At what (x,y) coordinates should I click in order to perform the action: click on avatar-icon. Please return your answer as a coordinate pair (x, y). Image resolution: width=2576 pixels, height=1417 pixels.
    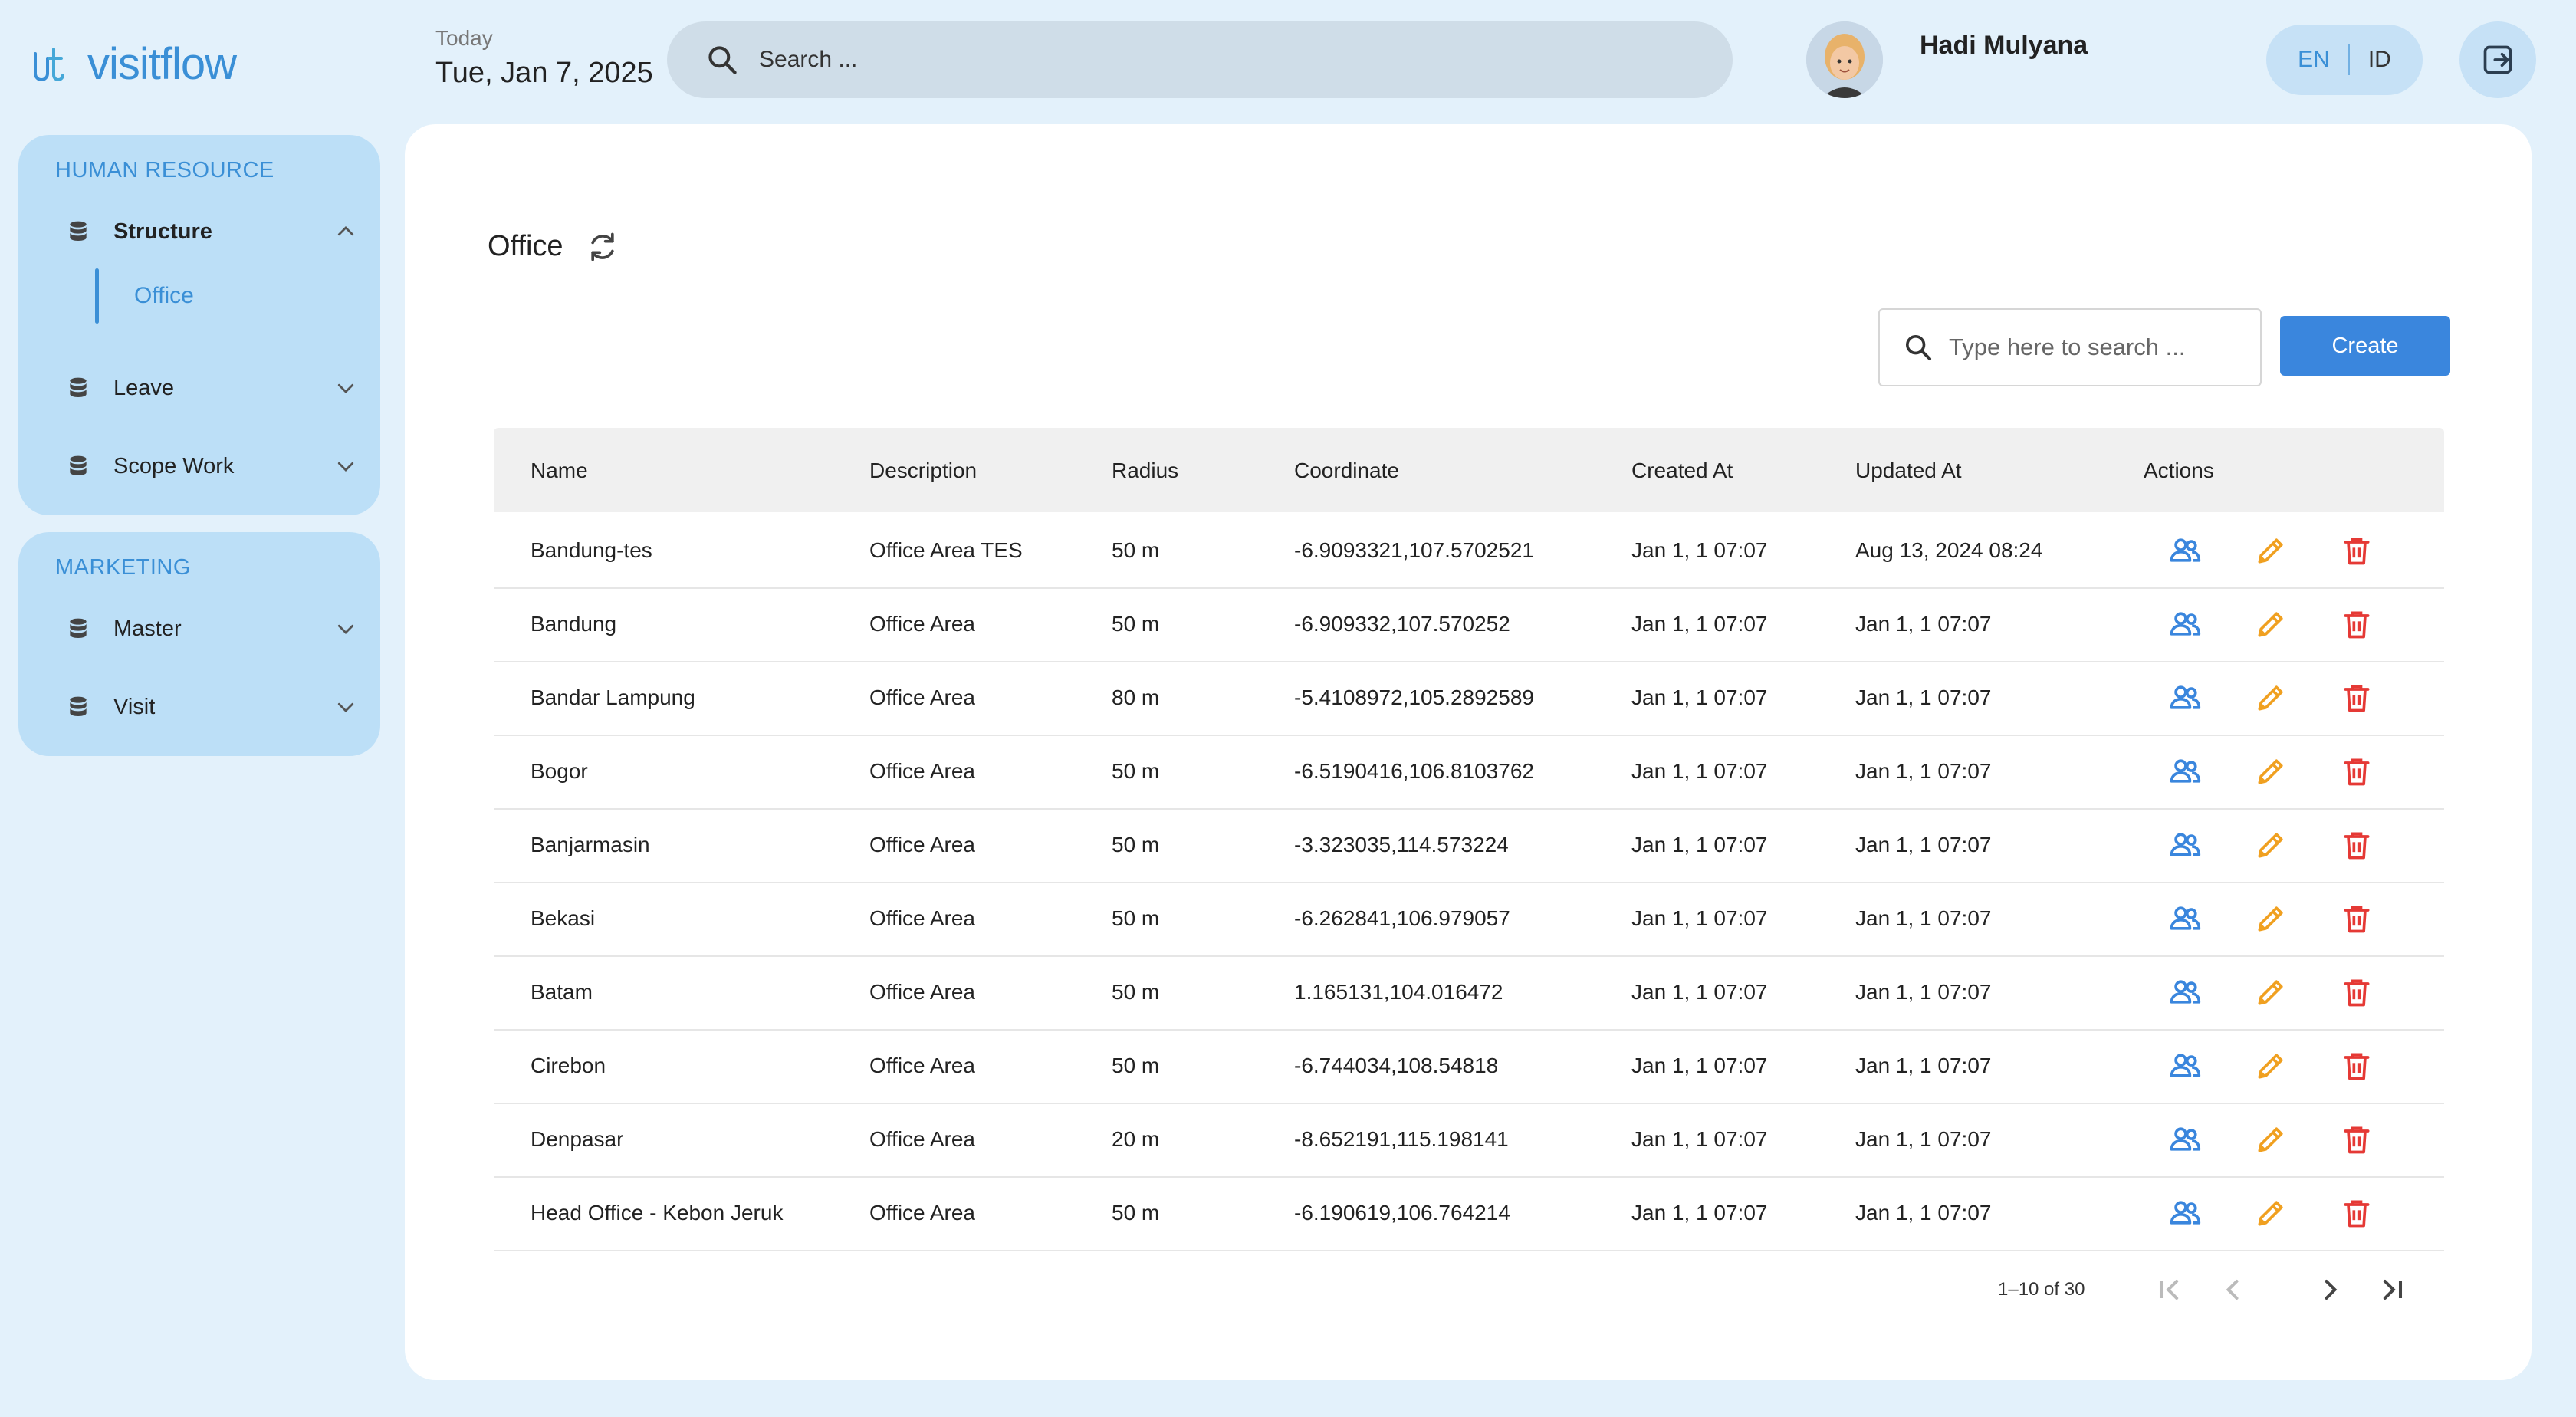
    Looking at the image, I should click on (1845, 59).